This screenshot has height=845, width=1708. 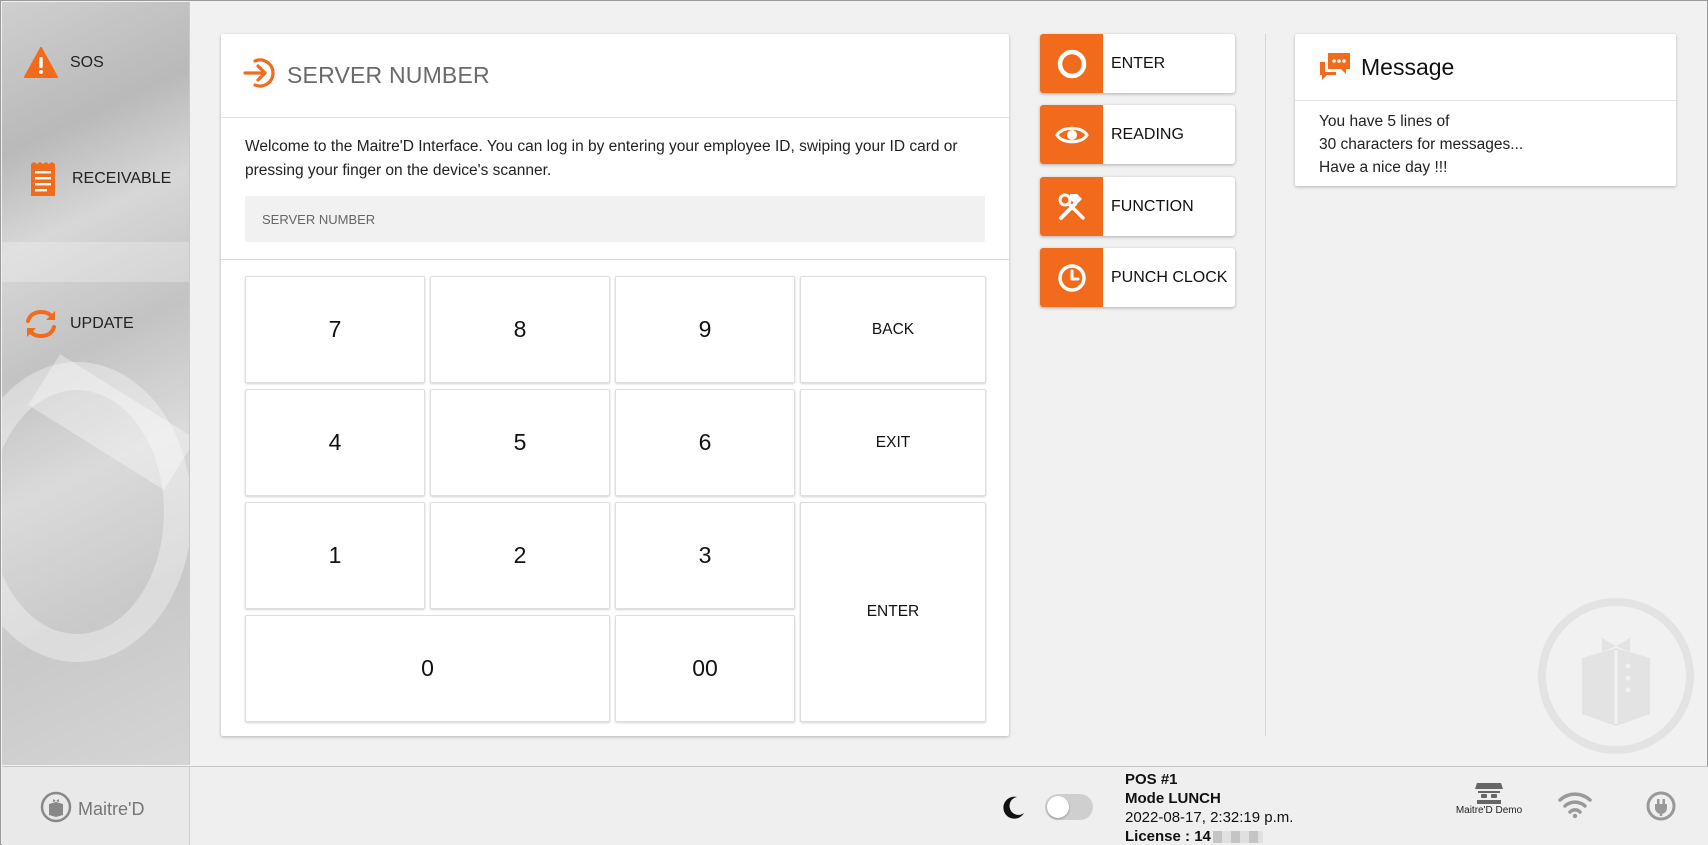 I want to click on circle-icon, so click(x=1071, y=63).